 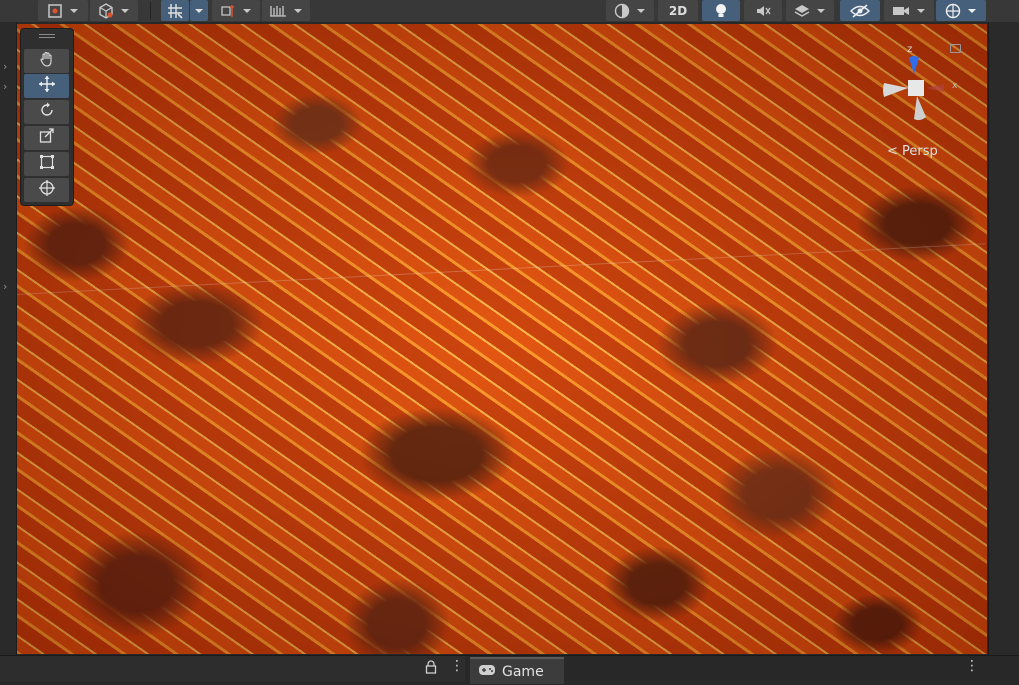 What do you see at coordinates (912, 151) in the screenshot?
I see `projection-toggle: < Persp` at bounding box center [912, 151].